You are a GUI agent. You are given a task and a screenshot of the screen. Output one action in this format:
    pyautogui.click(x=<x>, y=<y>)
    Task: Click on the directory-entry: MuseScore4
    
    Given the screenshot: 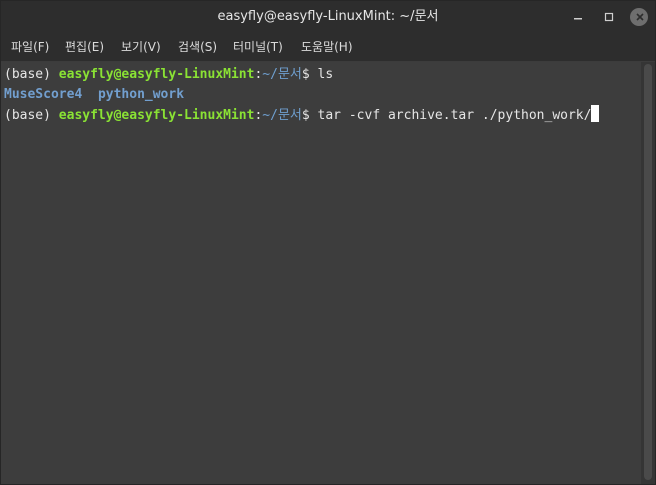 What is the action you would take?
    pyautogui.click(x=43, y=94)
    